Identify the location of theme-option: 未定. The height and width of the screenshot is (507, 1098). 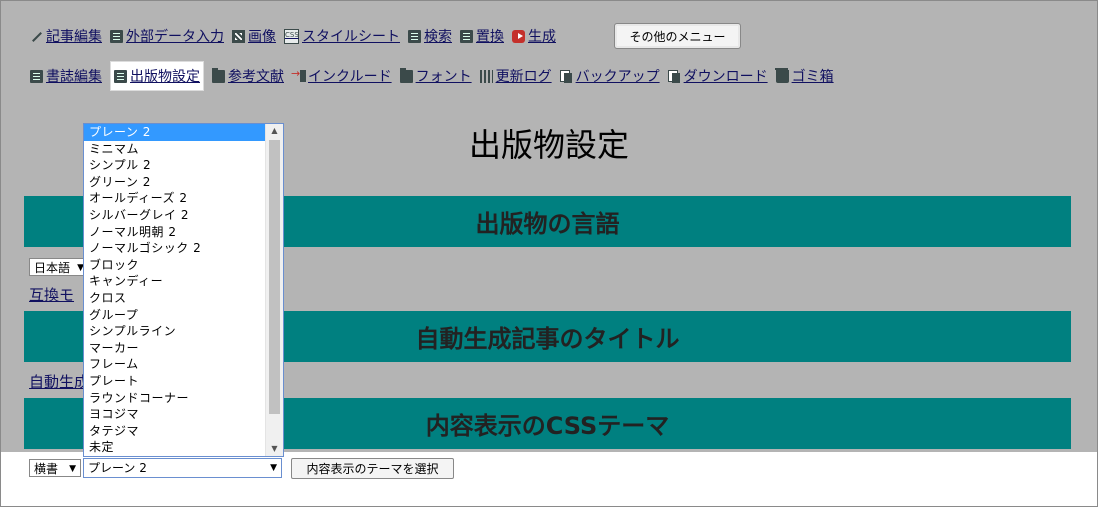
(175, 447).